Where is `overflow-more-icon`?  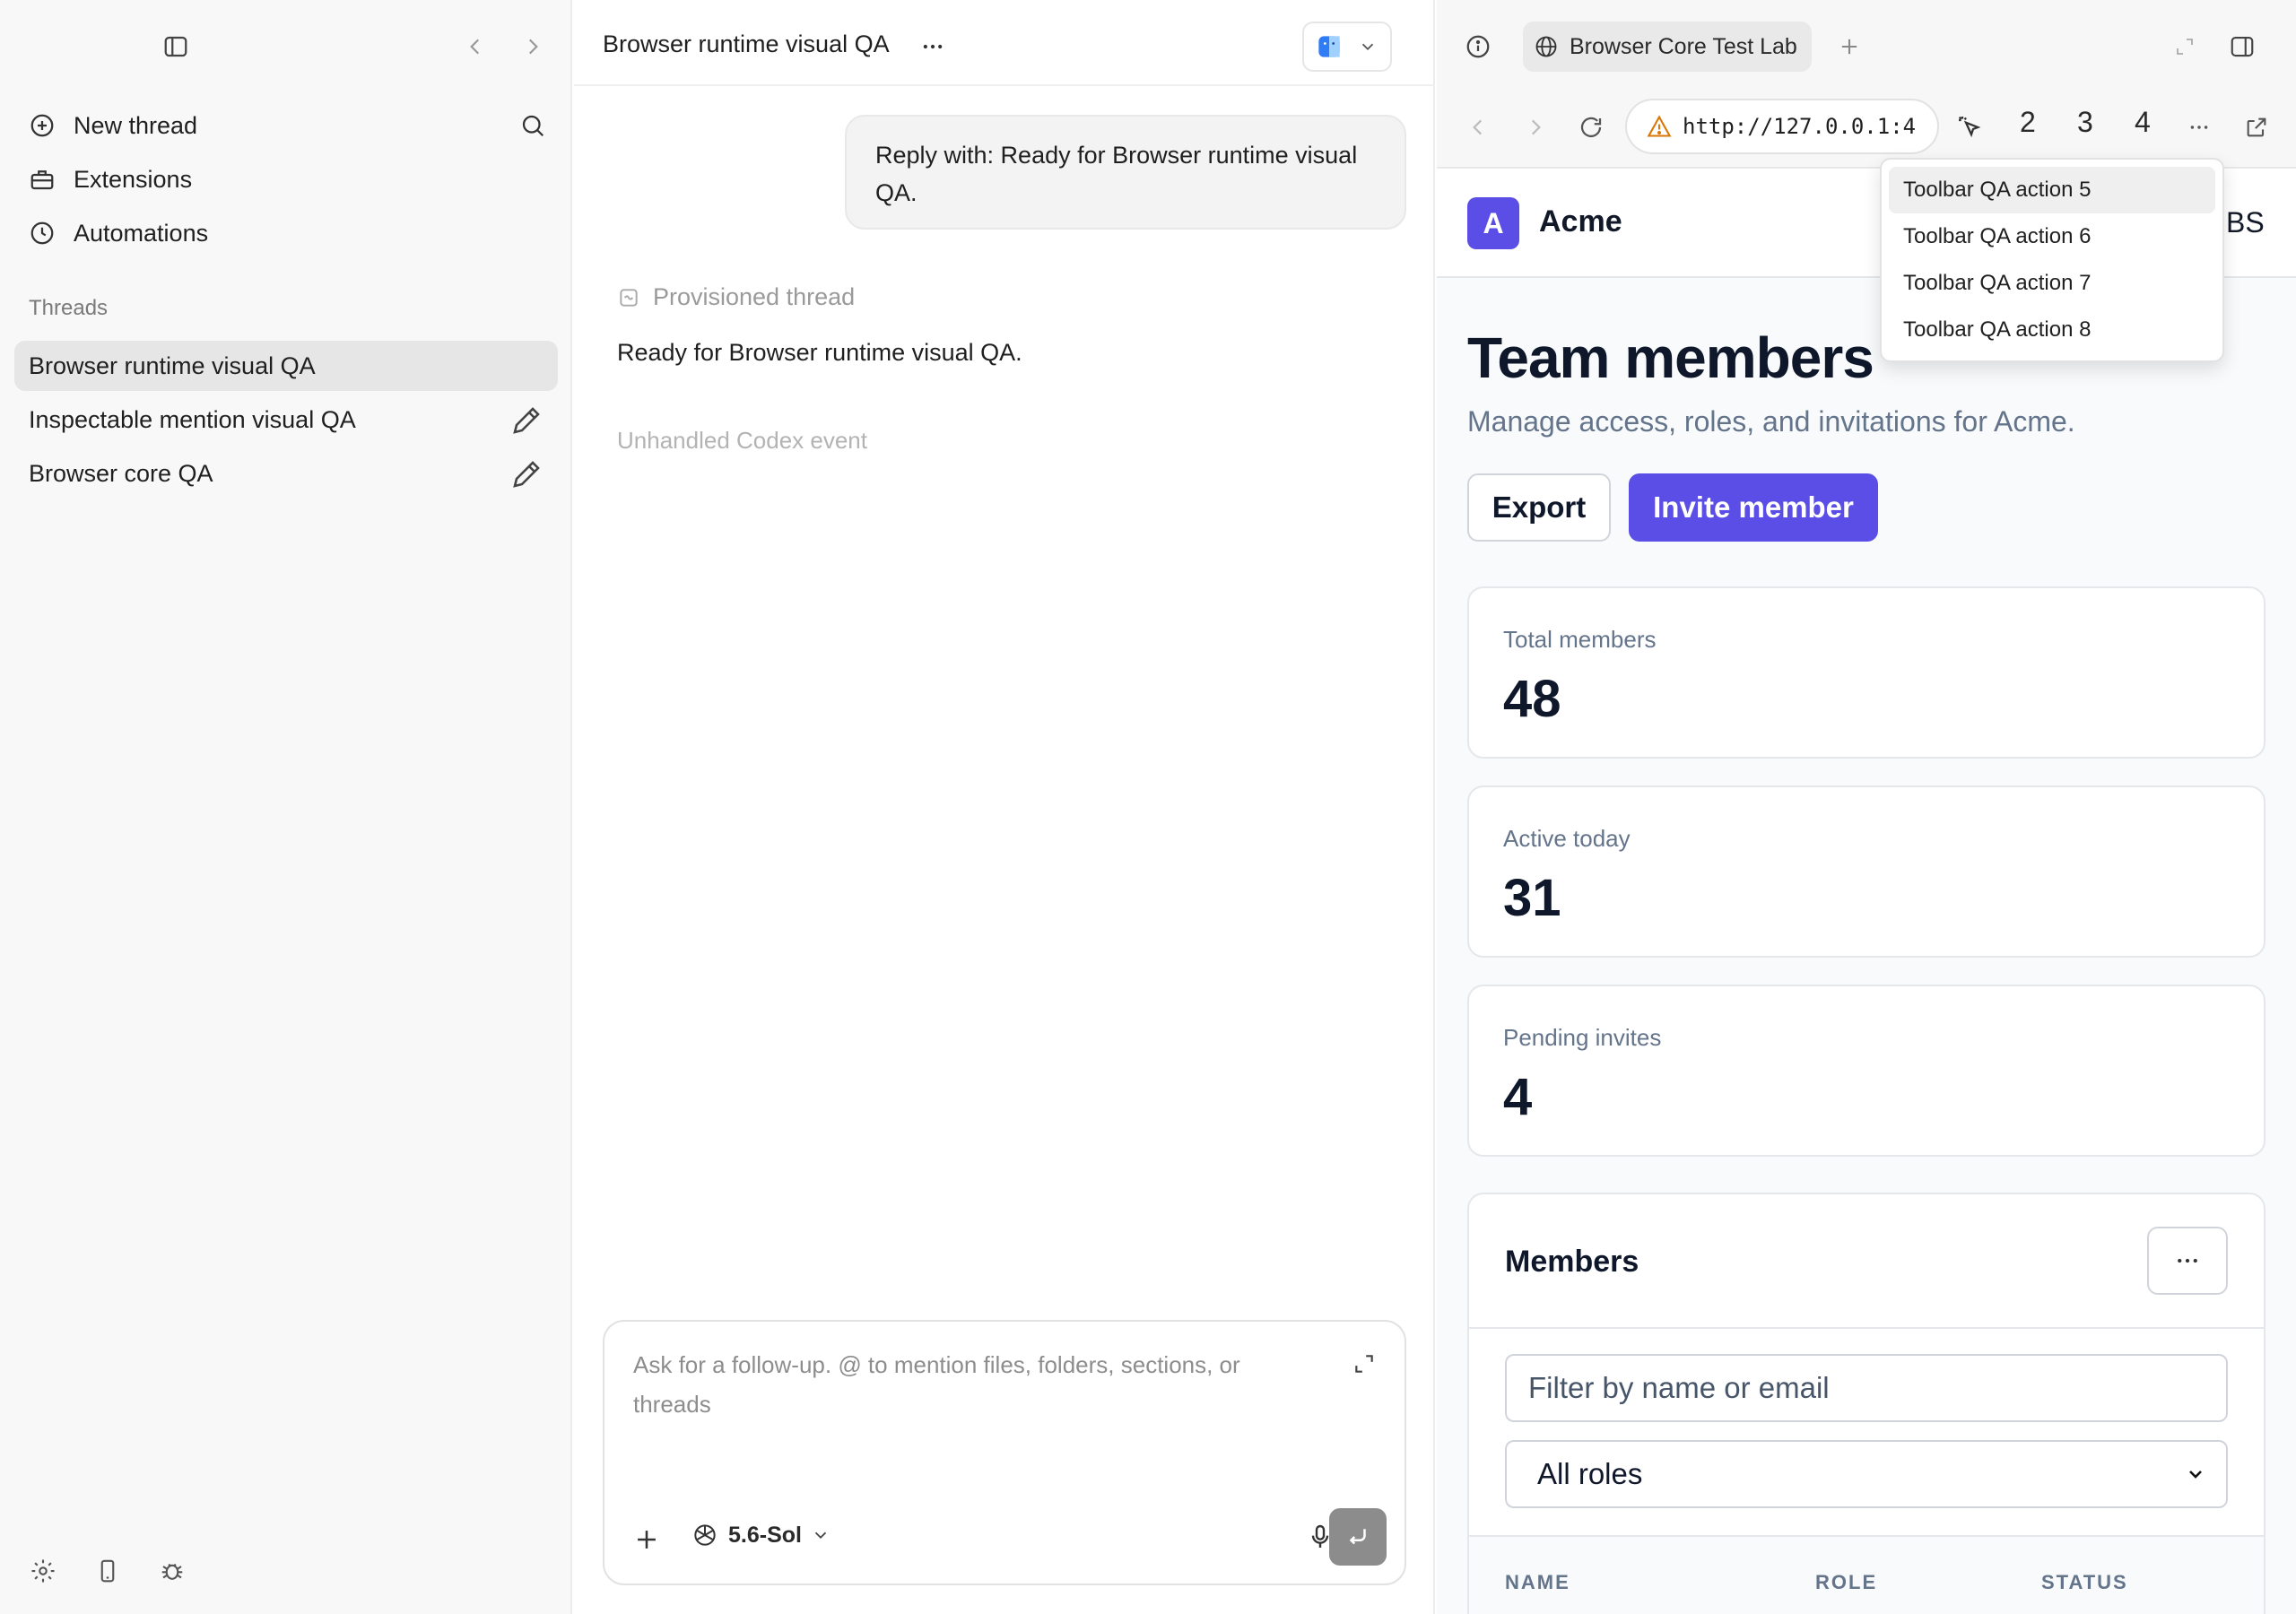 overflow-more-icon is located at coordinates (2199, 127).